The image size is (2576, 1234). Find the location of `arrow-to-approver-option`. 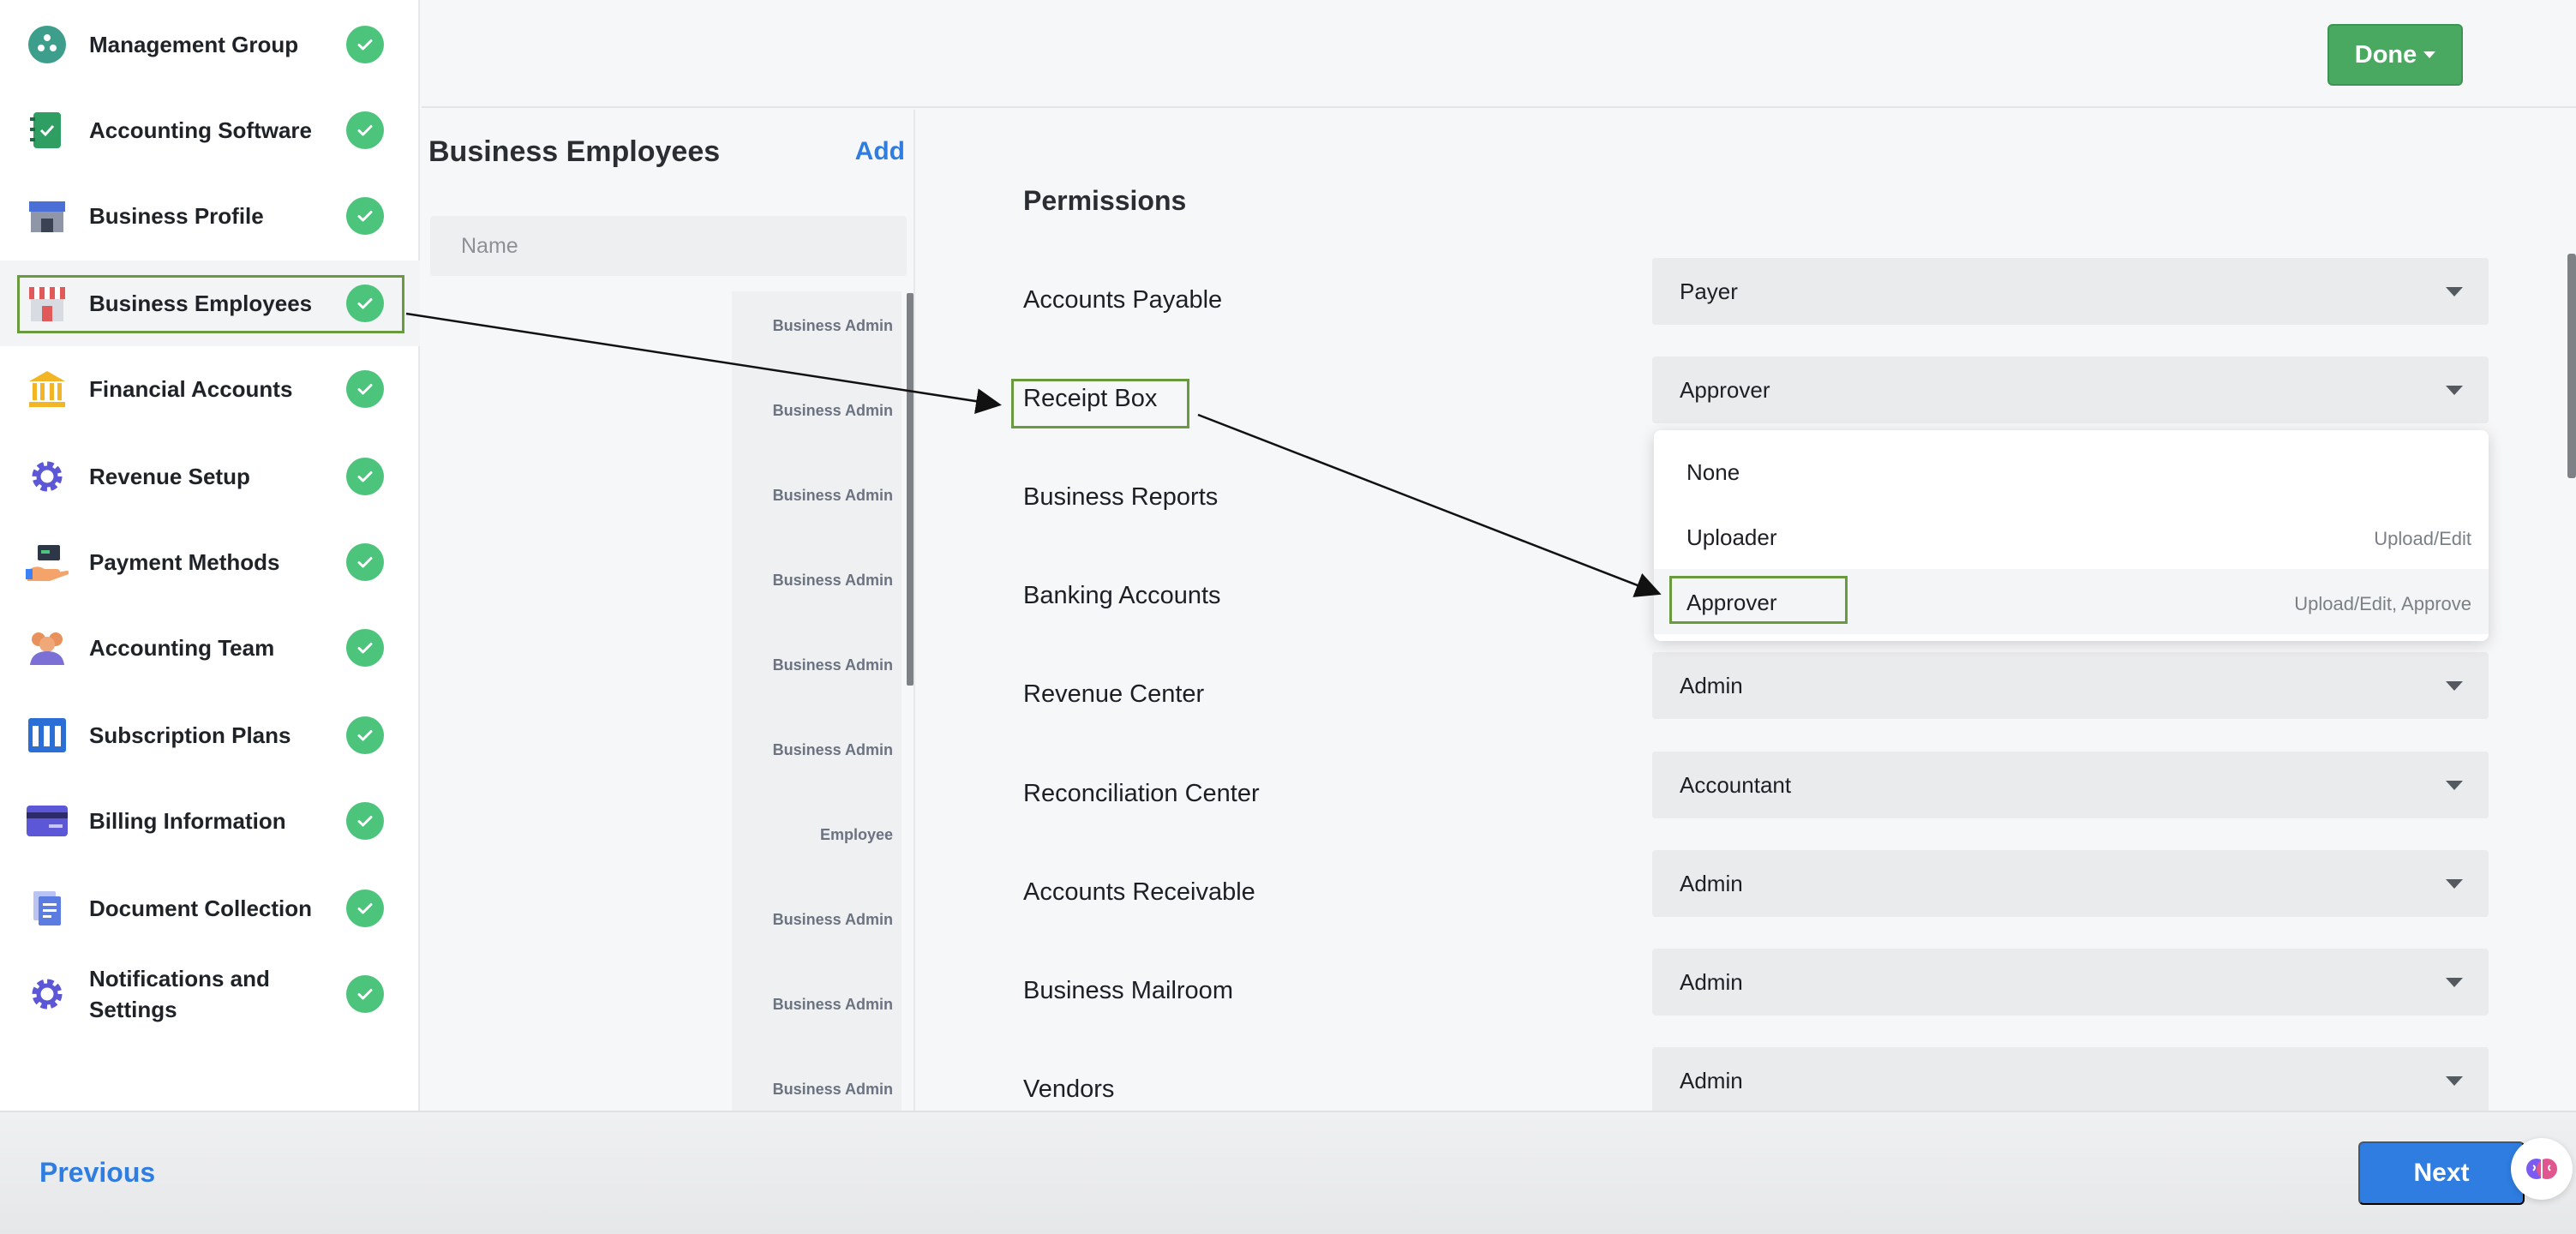

arrow-to-approver-option is located at coordinates (1429, 505).